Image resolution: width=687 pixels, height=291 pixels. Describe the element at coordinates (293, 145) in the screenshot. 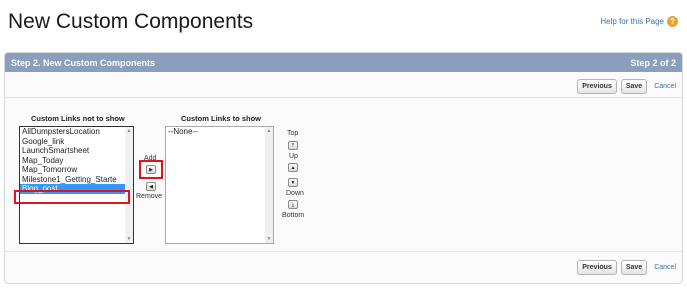

I see `move-top-button: ⤒` at that location.